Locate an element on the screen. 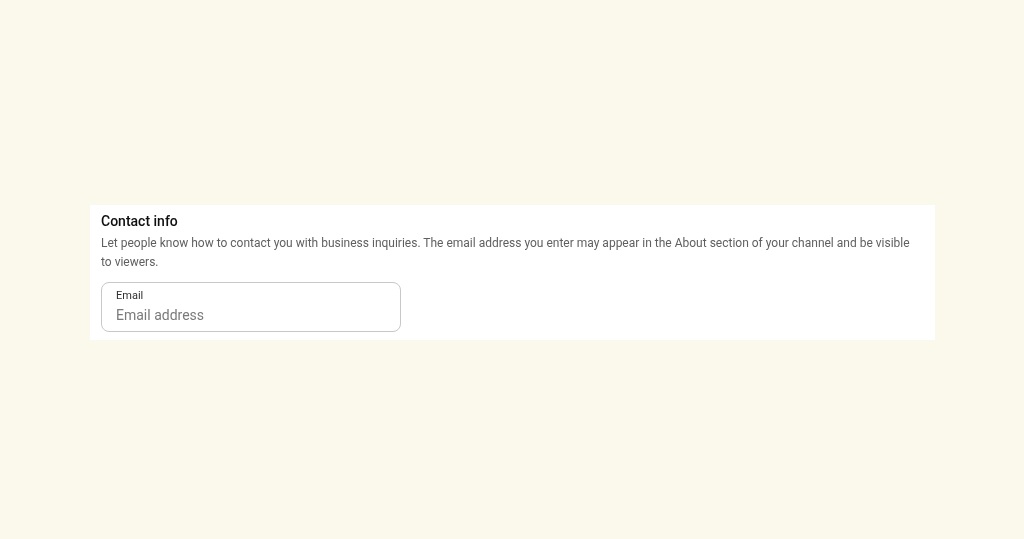 This screenshot has width=1024, height=539. section-title: Contact info is located at coordinates (139, 221).